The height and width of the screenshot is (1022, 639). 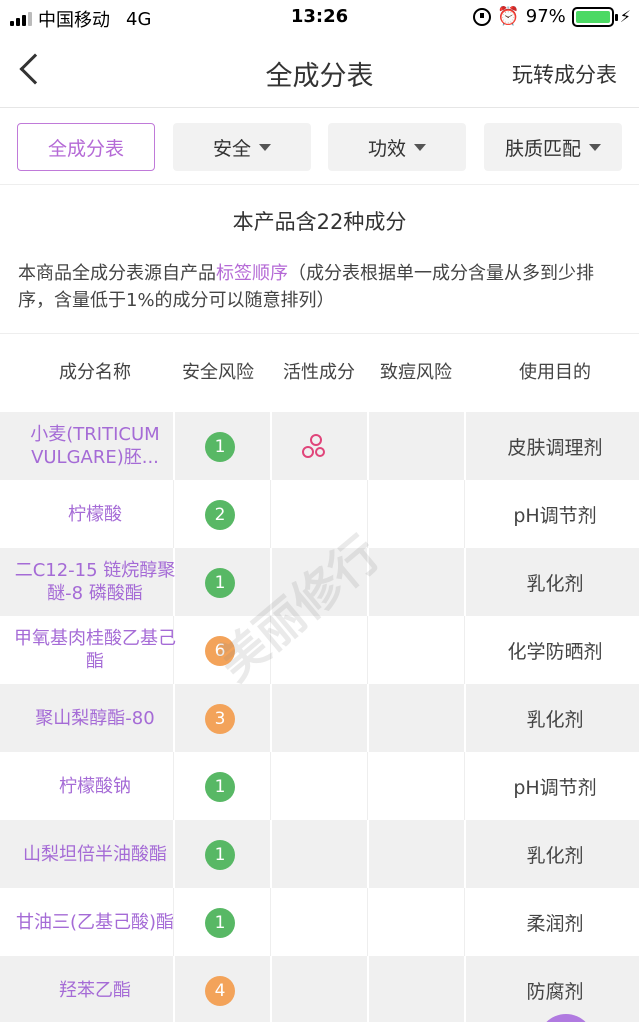 What do you see at coordinates (555, 923) in the screenshot?
I see `usage-purpose: 柔润剂` at bounding box center [555, 923].